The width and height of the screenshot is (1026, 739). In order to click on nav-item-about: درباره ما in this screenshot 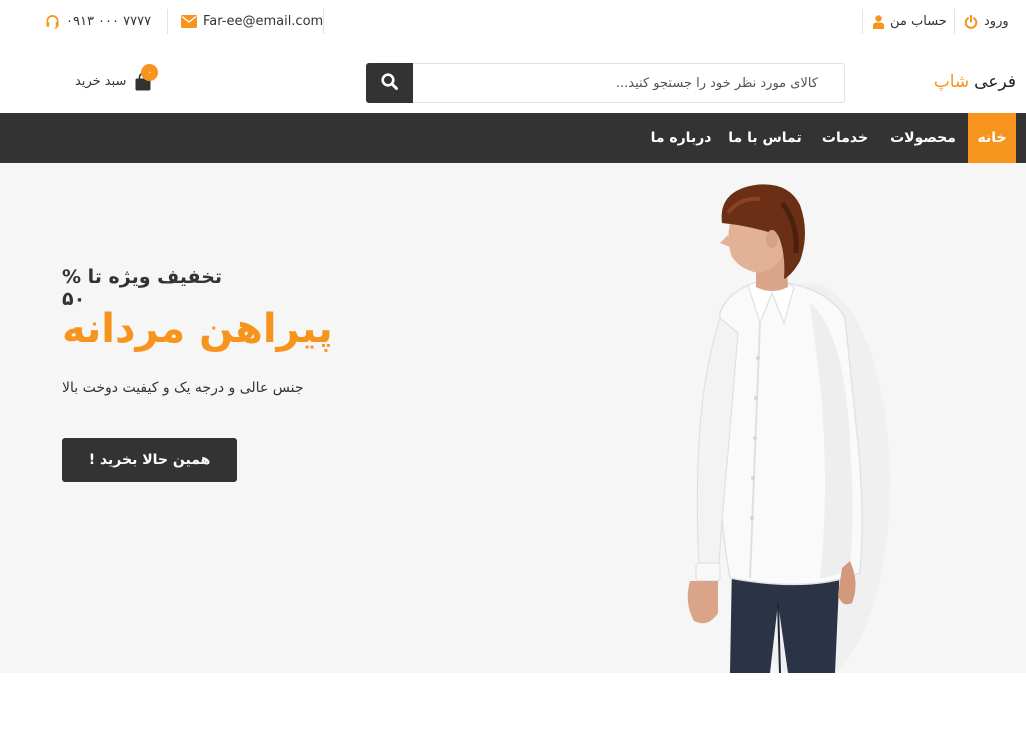, I will do `click(681, 138)`.